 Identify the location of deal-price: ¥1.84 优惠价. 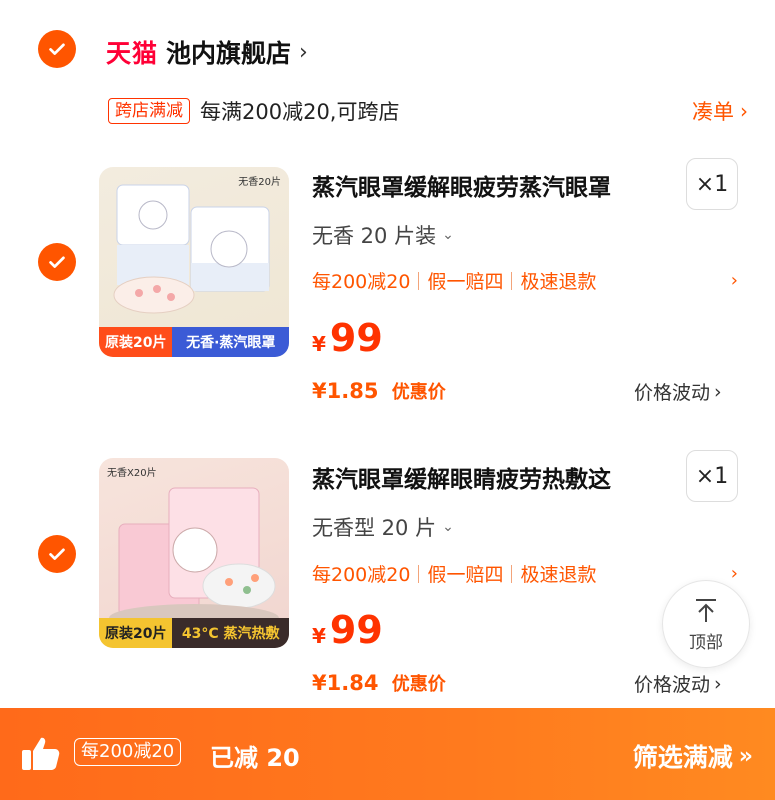
(379, 683).